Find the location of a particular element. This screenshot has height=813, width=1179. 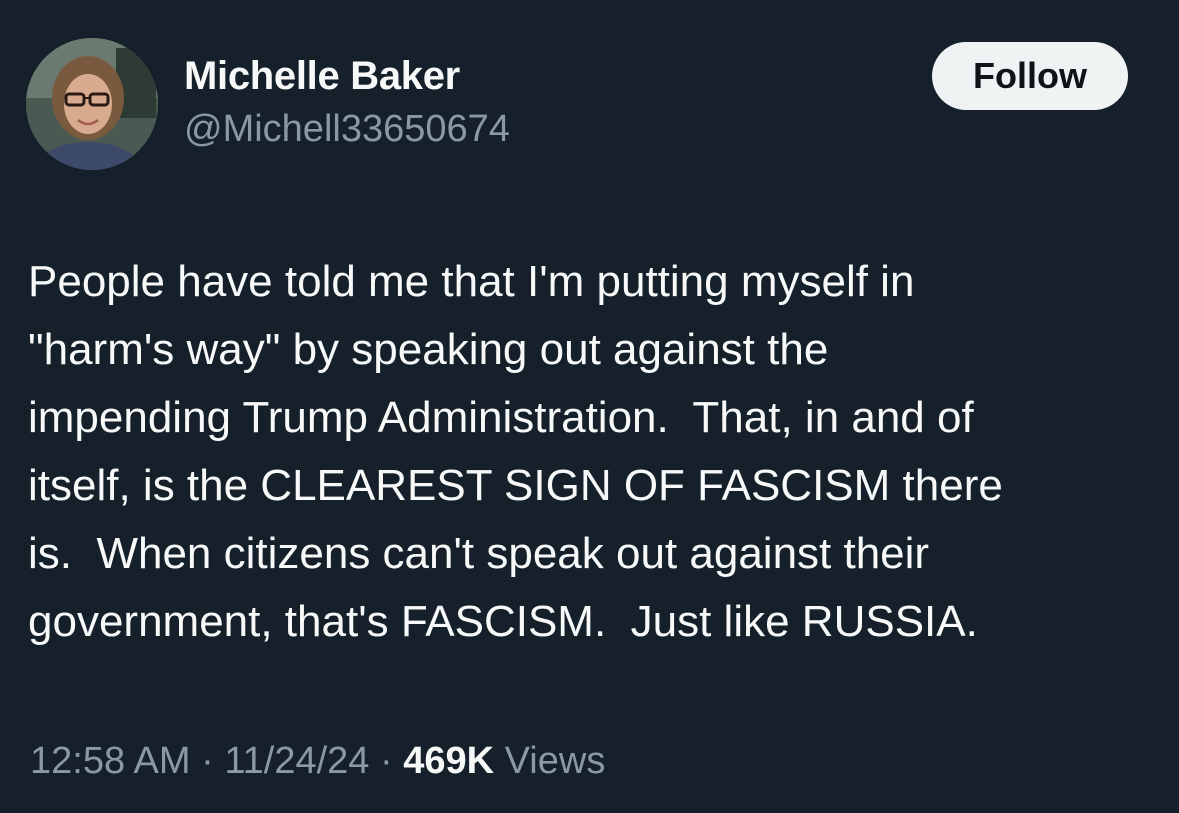

profile-photo-icon is located at coordinates (92, 104).